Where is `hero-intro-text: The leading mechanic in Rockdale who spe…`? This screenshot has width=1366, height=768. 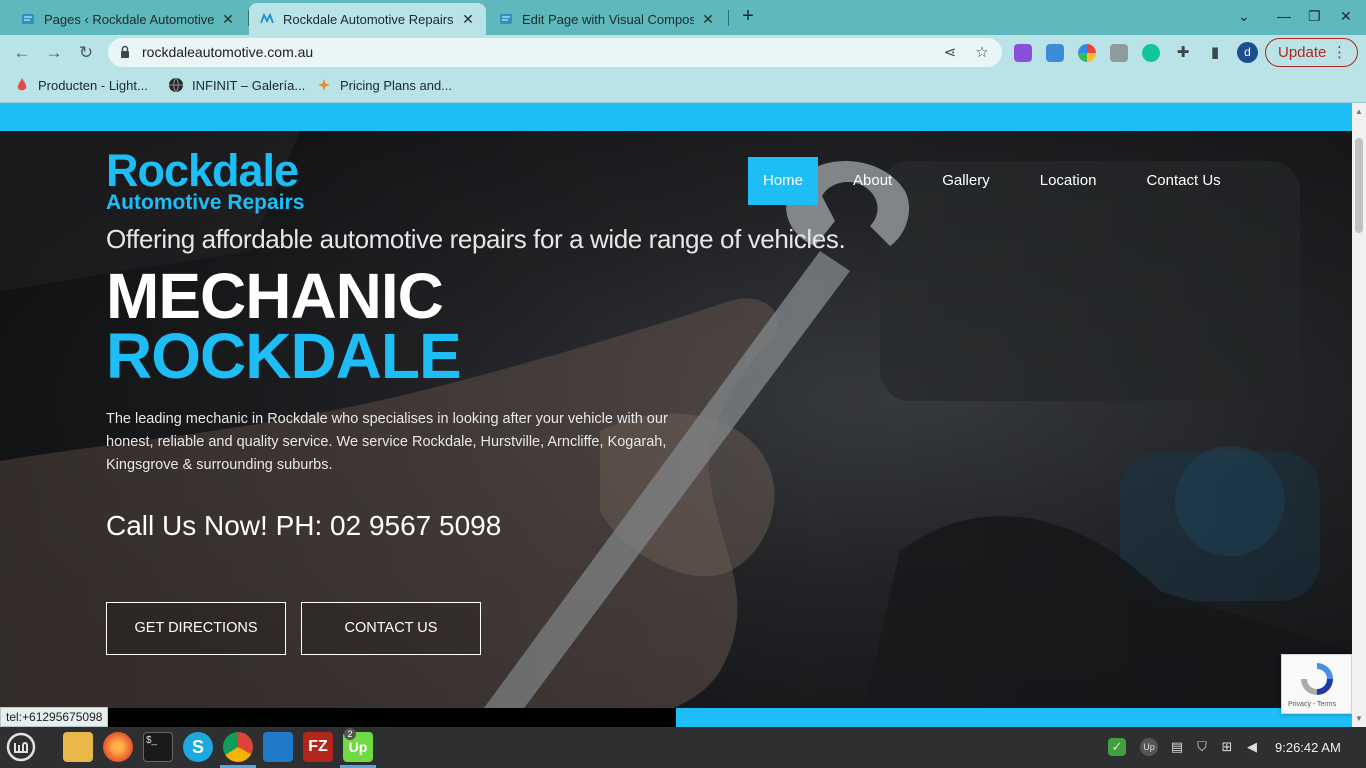
hero-intro-text: The leading mechanic in Rockdale who spe… is located at coordinates (387, 442).